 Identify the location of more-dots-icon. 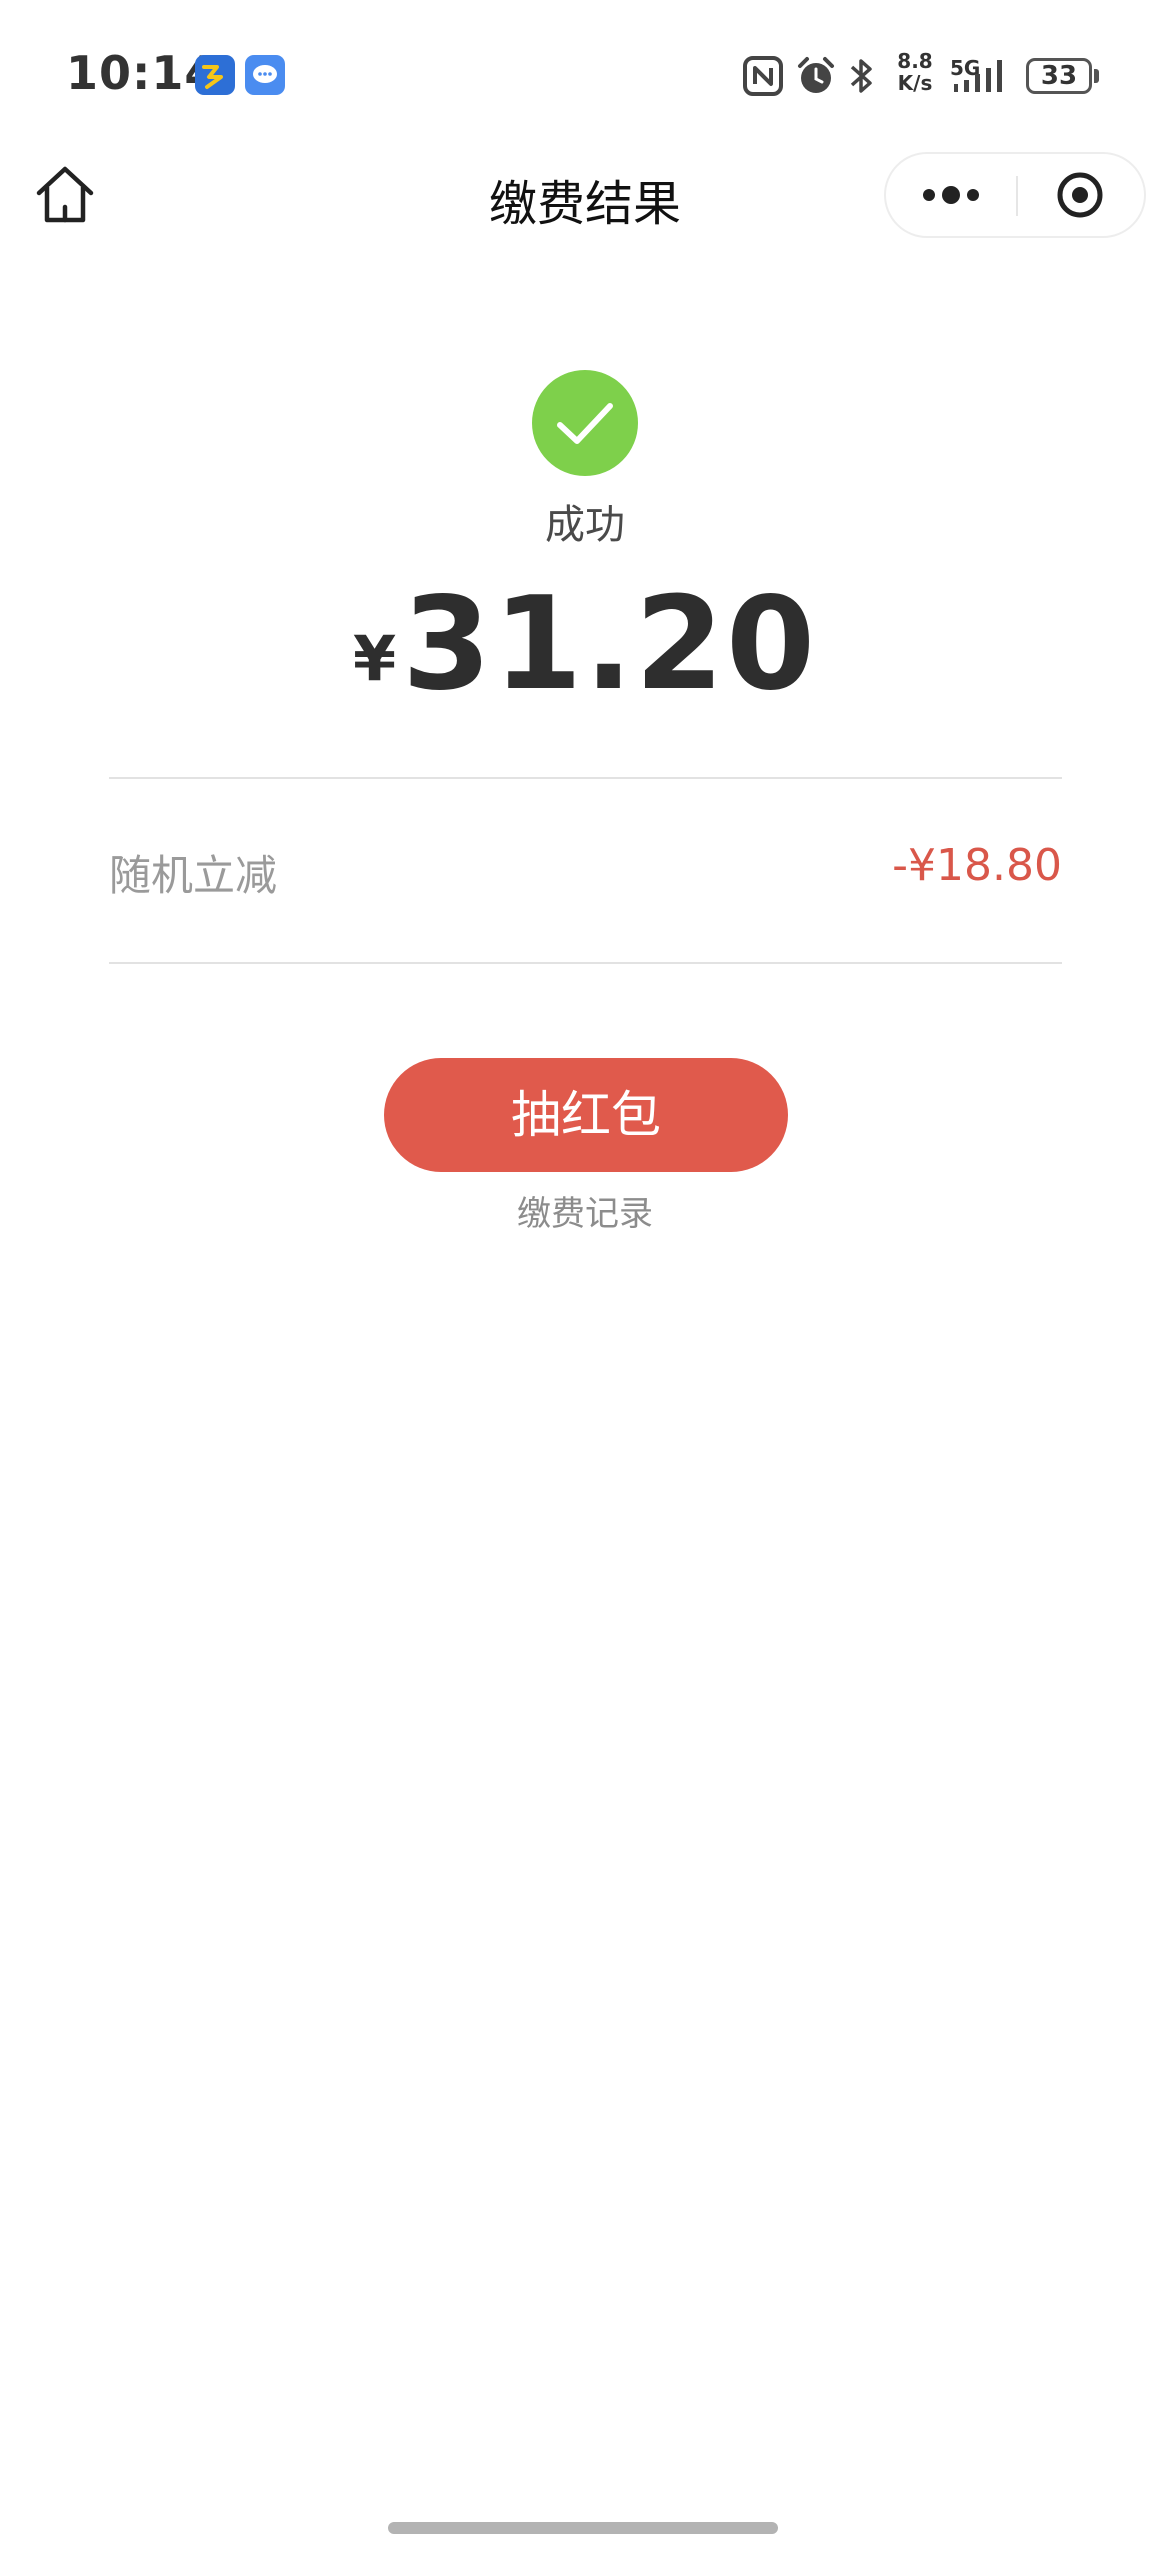
(951, 195).